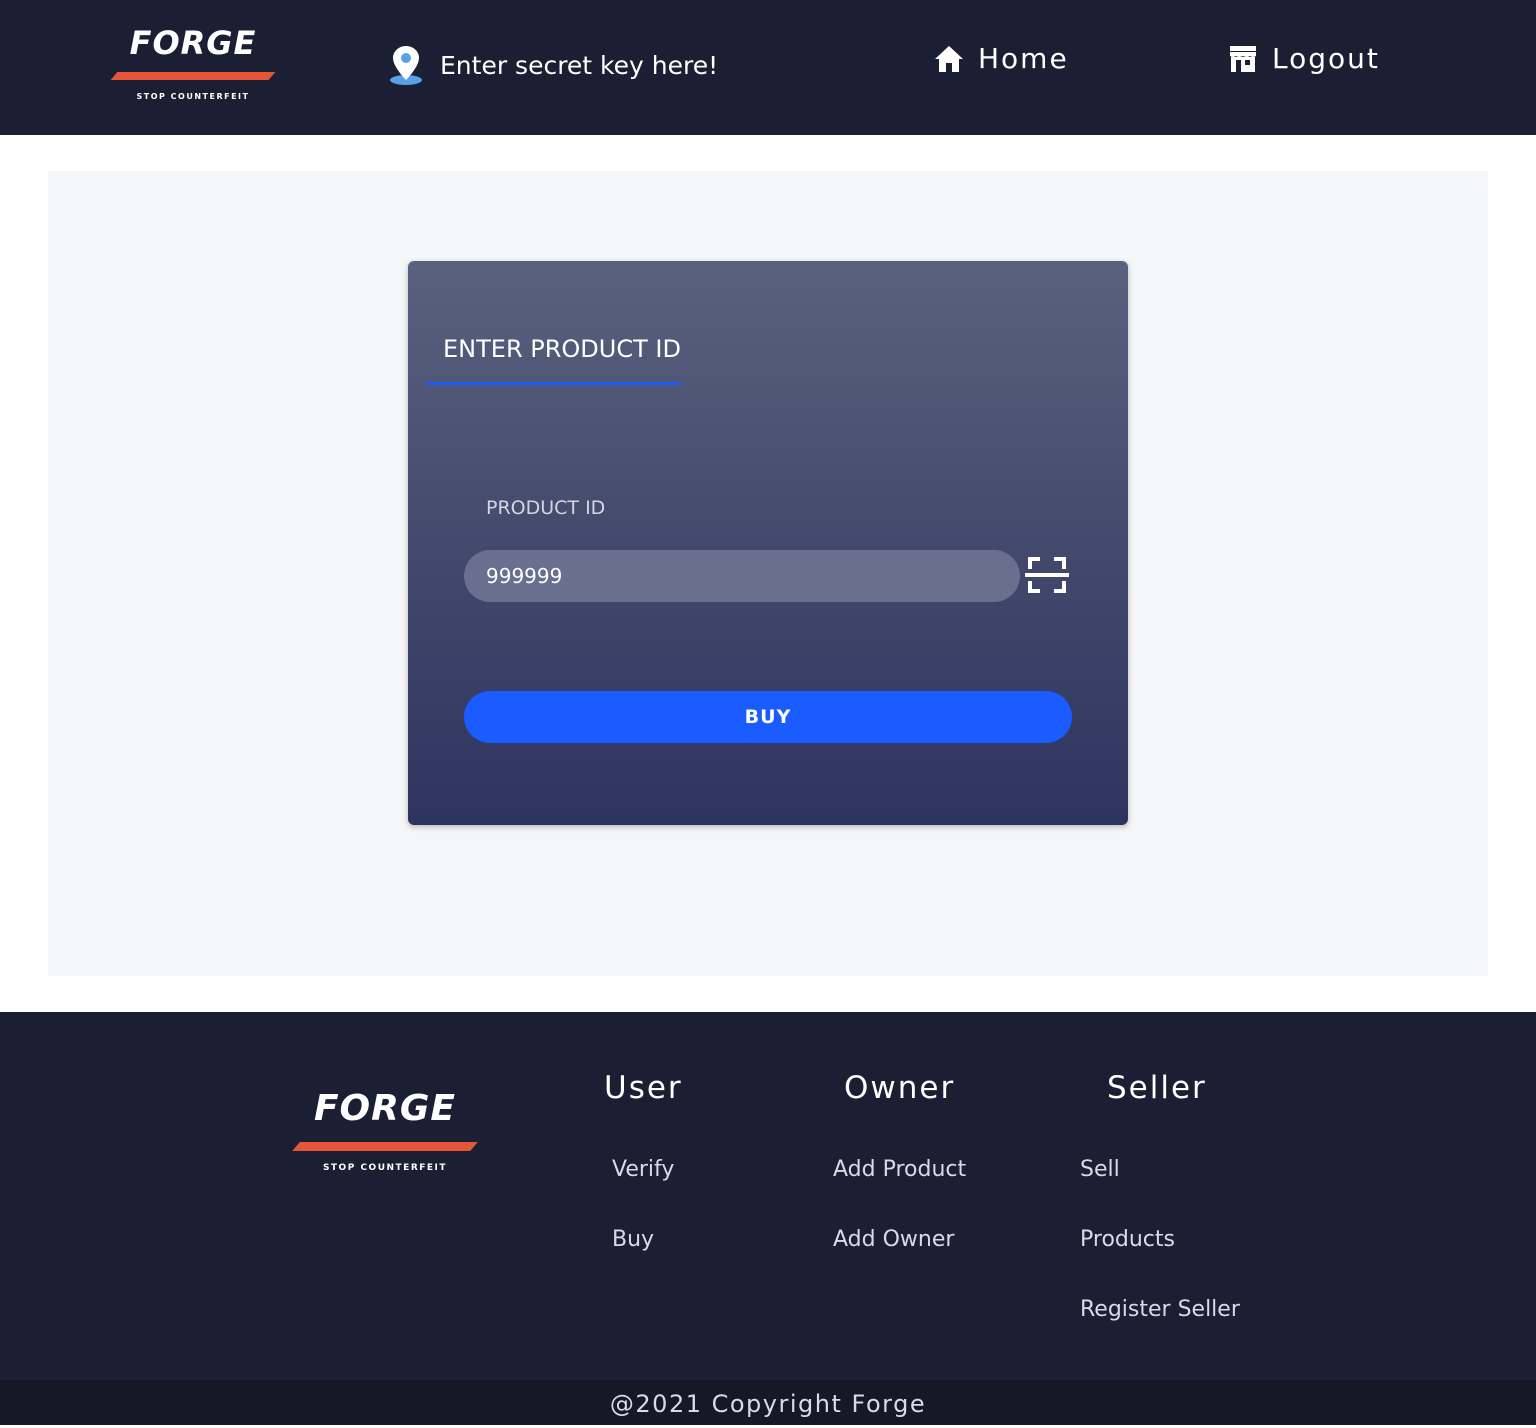 The height and width of the screenshot is (1428, 1536). I want to click on scan-icon, so click(1047, 575).